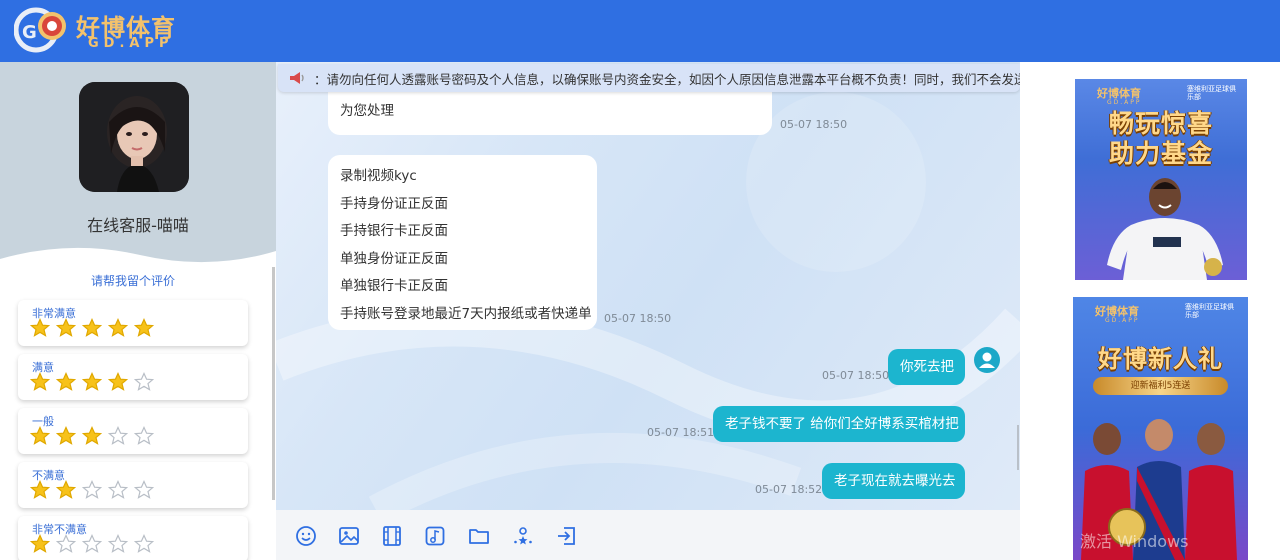 The image size is (1280, 560). I want to click on user-message-bubble: 老子钱不要了 给你们全好博系买棺材把, so click(839, 424).